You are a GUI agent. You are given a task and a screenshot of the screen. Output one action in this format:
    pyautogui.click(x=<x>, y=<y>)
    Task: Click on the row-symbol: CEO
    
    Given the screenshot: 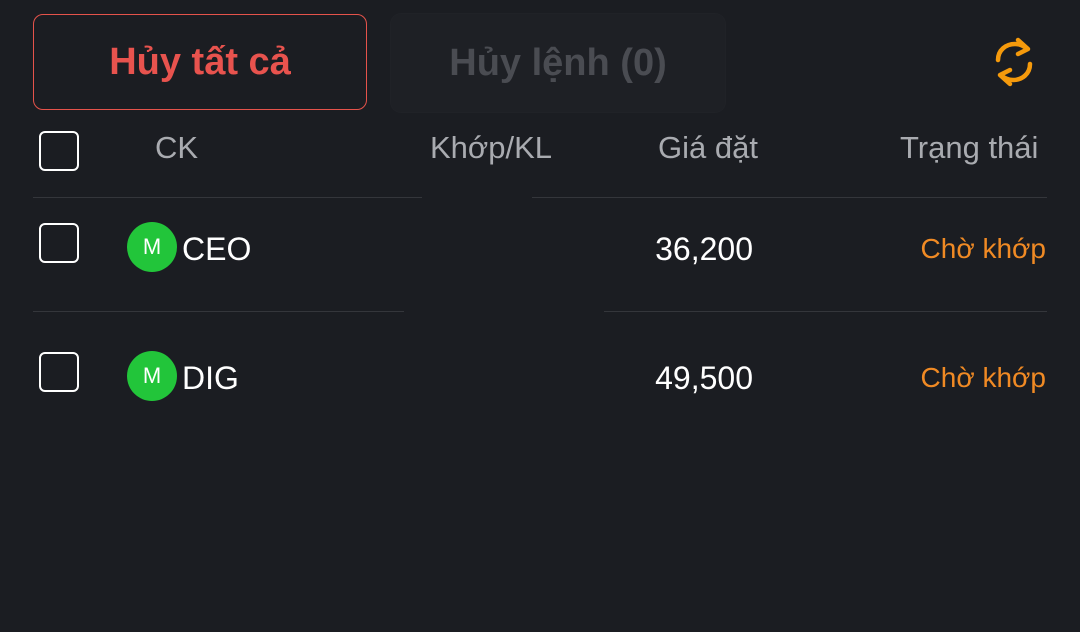 What is the action you would take?
    pyautogui.click(x=217, y=249)
    